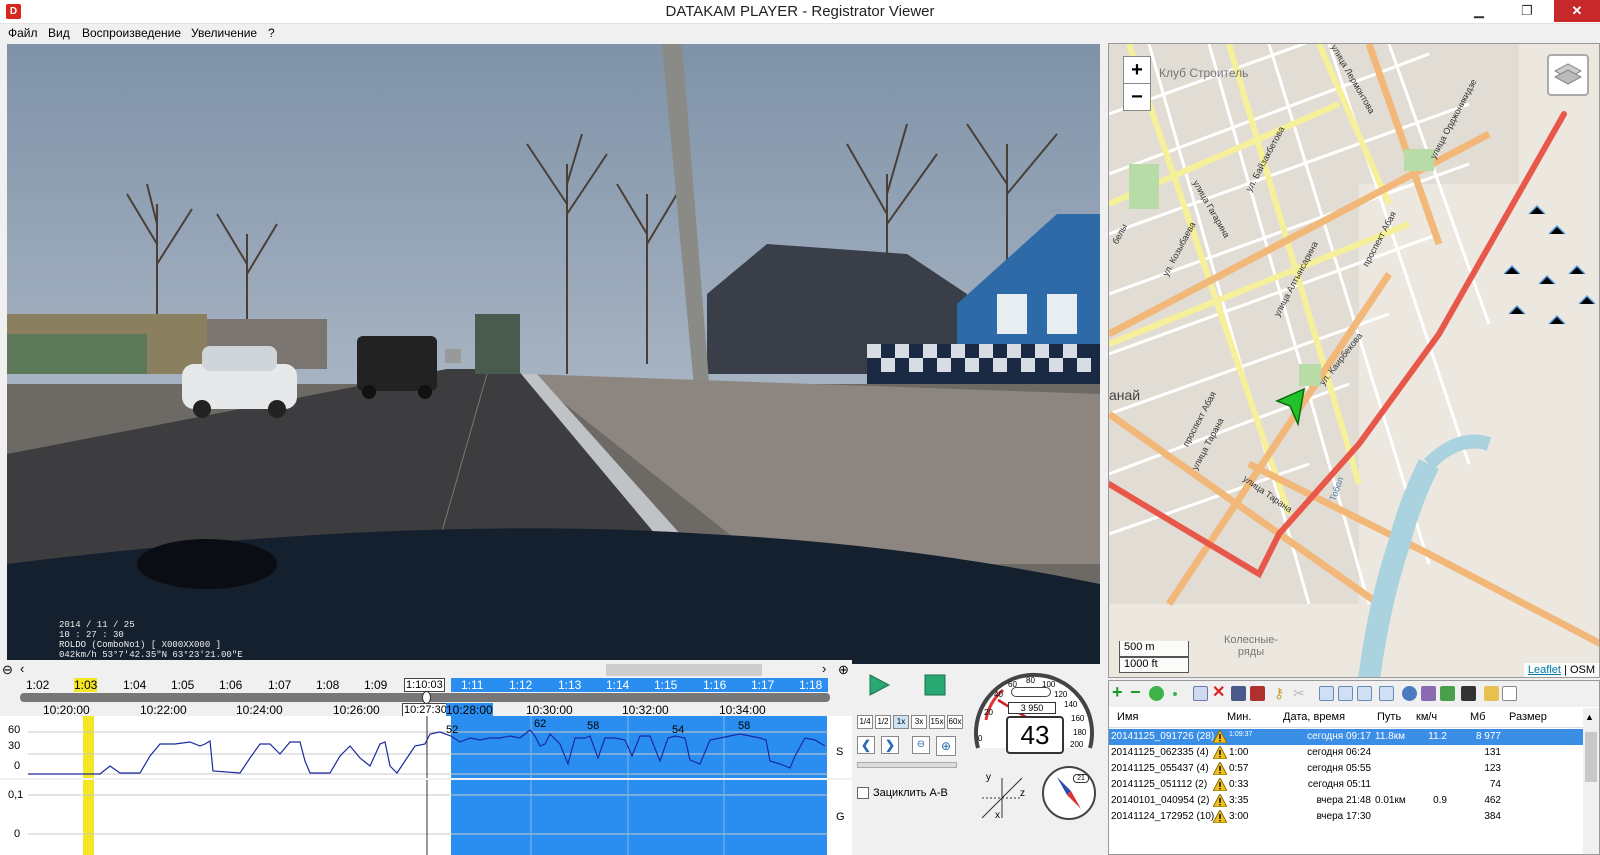 The width and height of the screenshot is (1600, 855). Describe the element at coordinates (907, 765) in the screenshot. I see `volume-slider` at that location.